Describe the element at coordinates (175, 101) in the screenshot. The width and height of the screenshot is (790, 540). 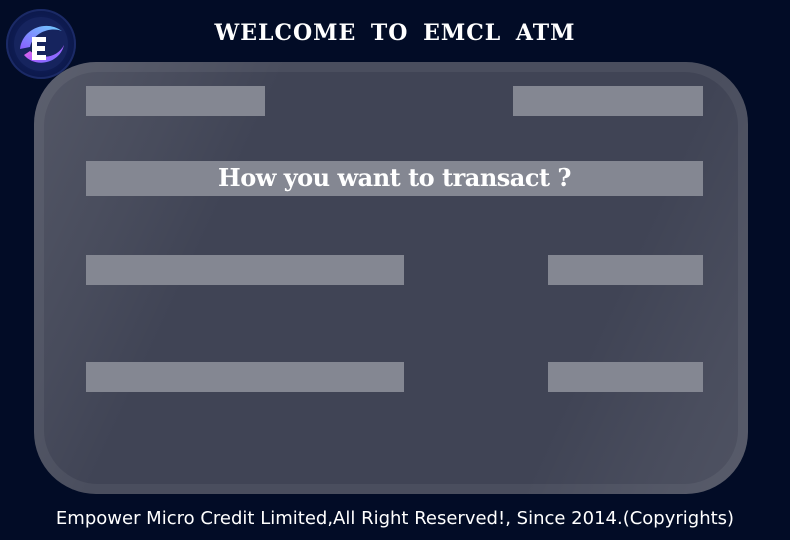
I see `option-button-top-left` at that location.